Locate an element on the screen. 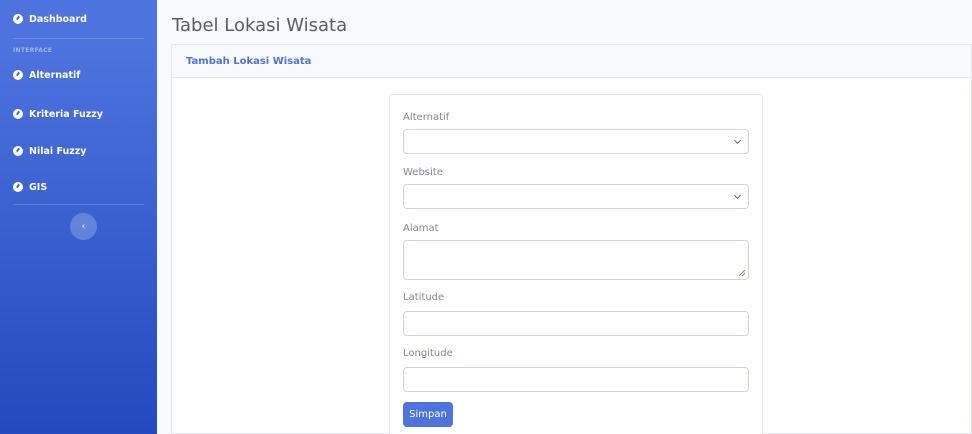  simpan-button: Simpan is located at coordinates (428, 414).